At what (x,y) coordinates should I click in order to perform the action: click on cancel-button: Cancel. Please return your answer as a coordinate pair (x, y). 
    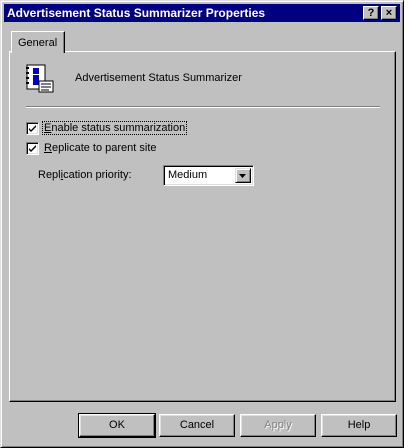
    Looking at the image, I should click on (197, 425).